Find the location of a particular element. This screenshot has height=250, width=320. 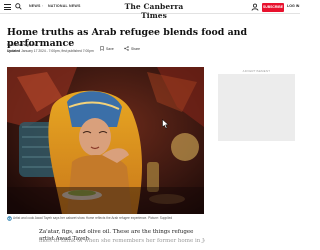

subscribe-button: SUBSCRIBE is located at coordinates (273, 7).